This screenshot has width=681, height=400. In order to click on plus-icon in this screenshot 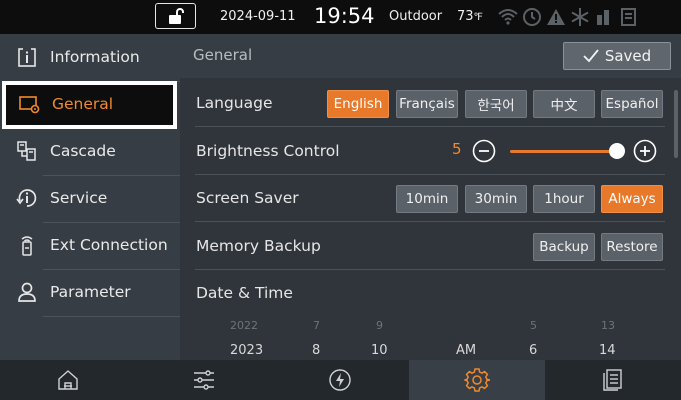, I will do `click(645, 151)`.